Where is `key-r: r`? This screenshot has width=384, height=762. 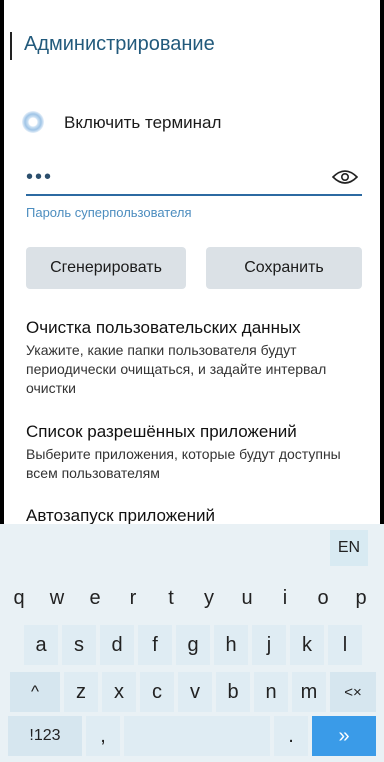
key-r: r is located at coordinates (133, 598).